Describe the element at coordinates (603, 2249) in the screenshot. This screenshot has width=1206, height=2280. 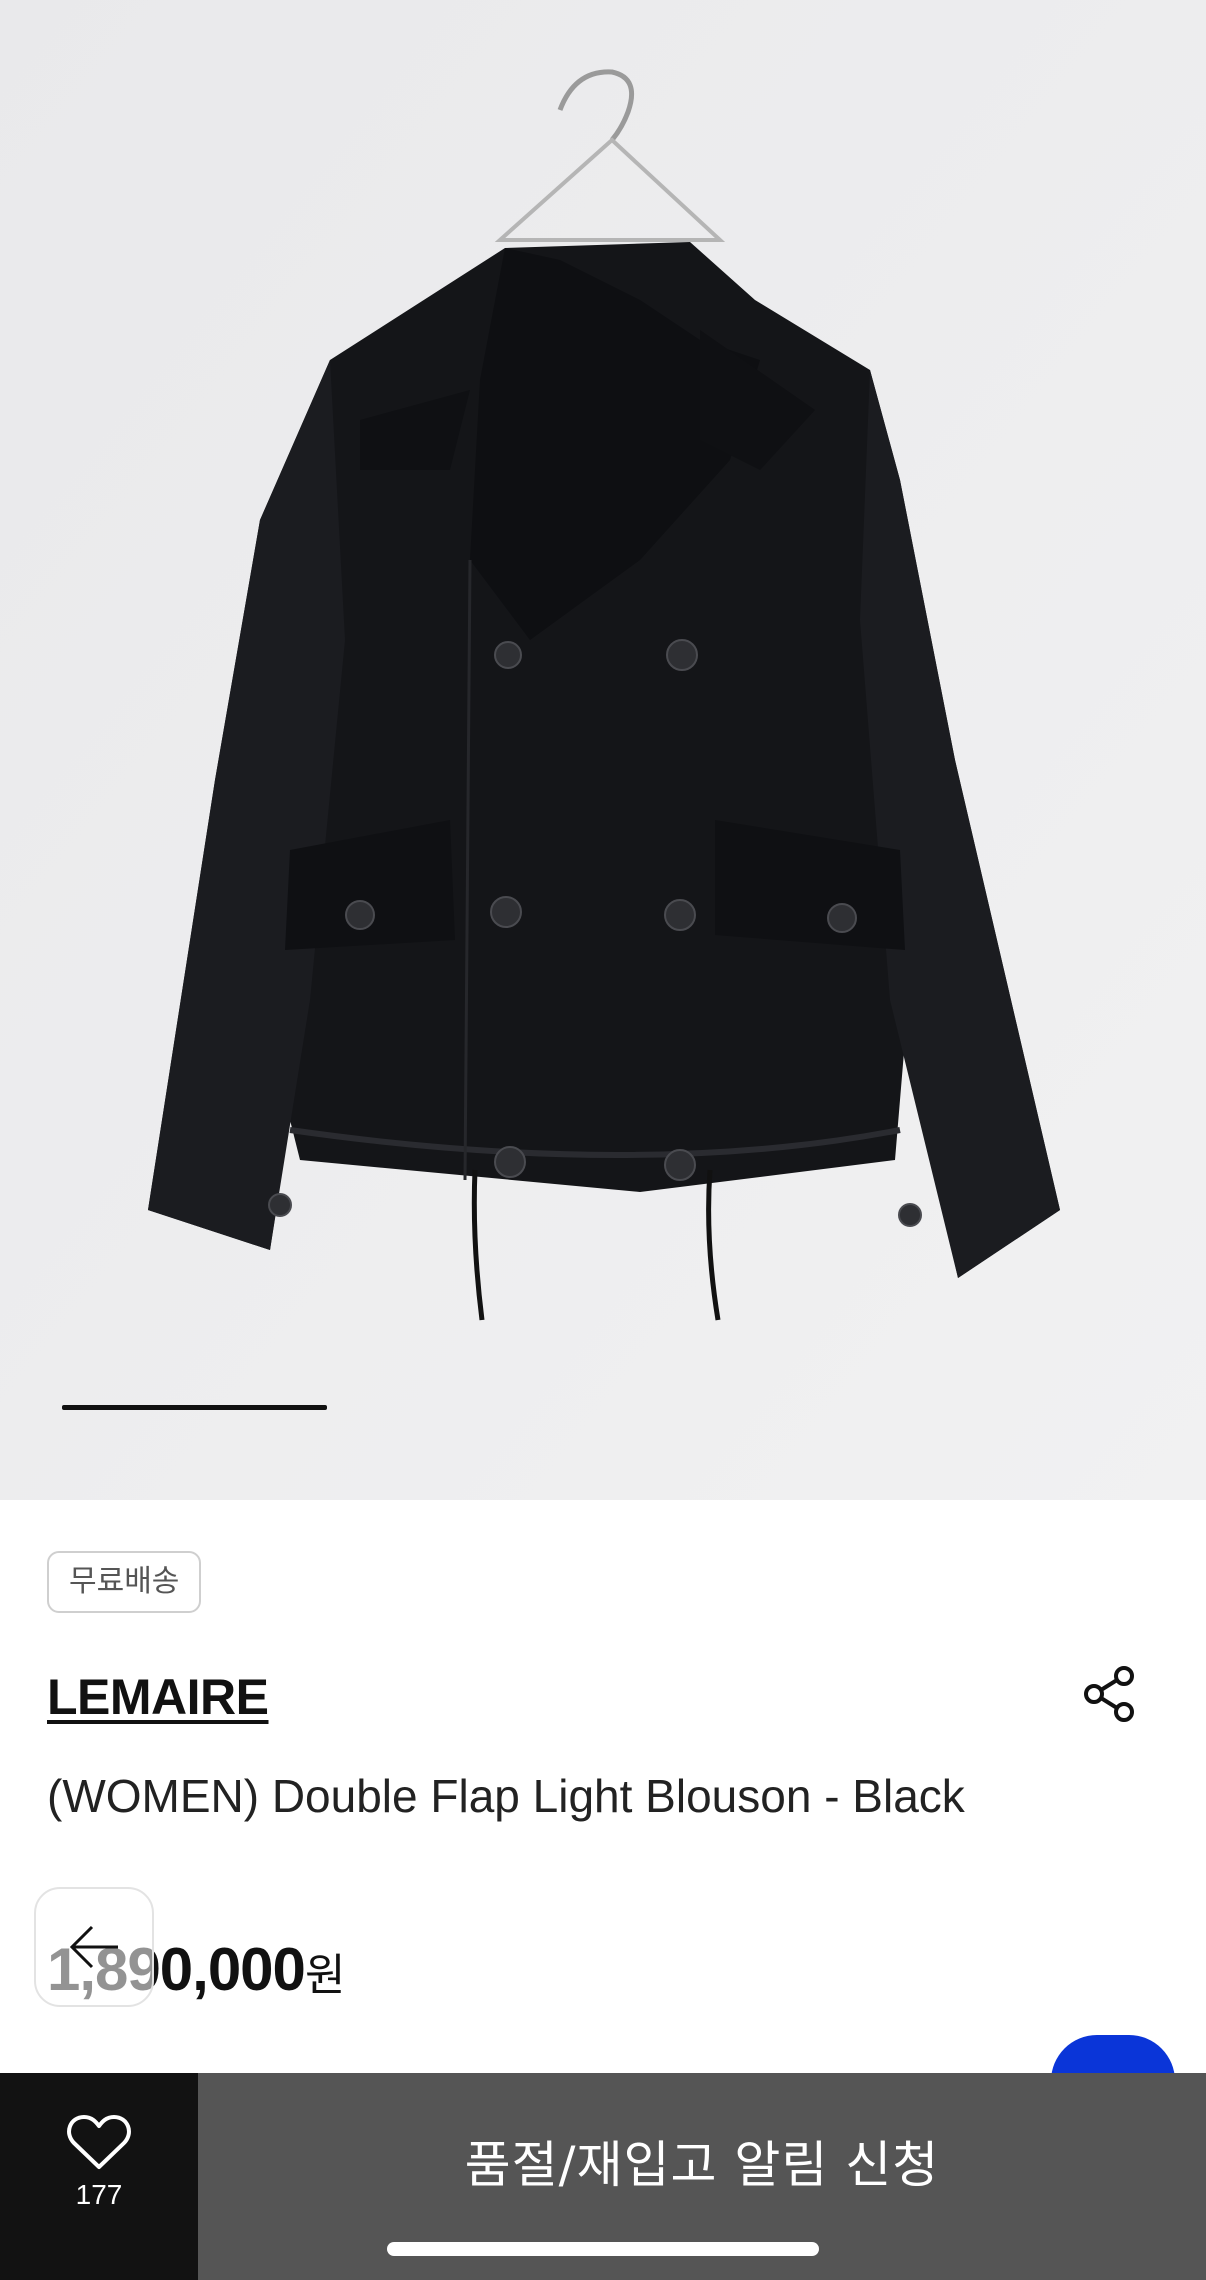
I see `home-indicator` at that location.